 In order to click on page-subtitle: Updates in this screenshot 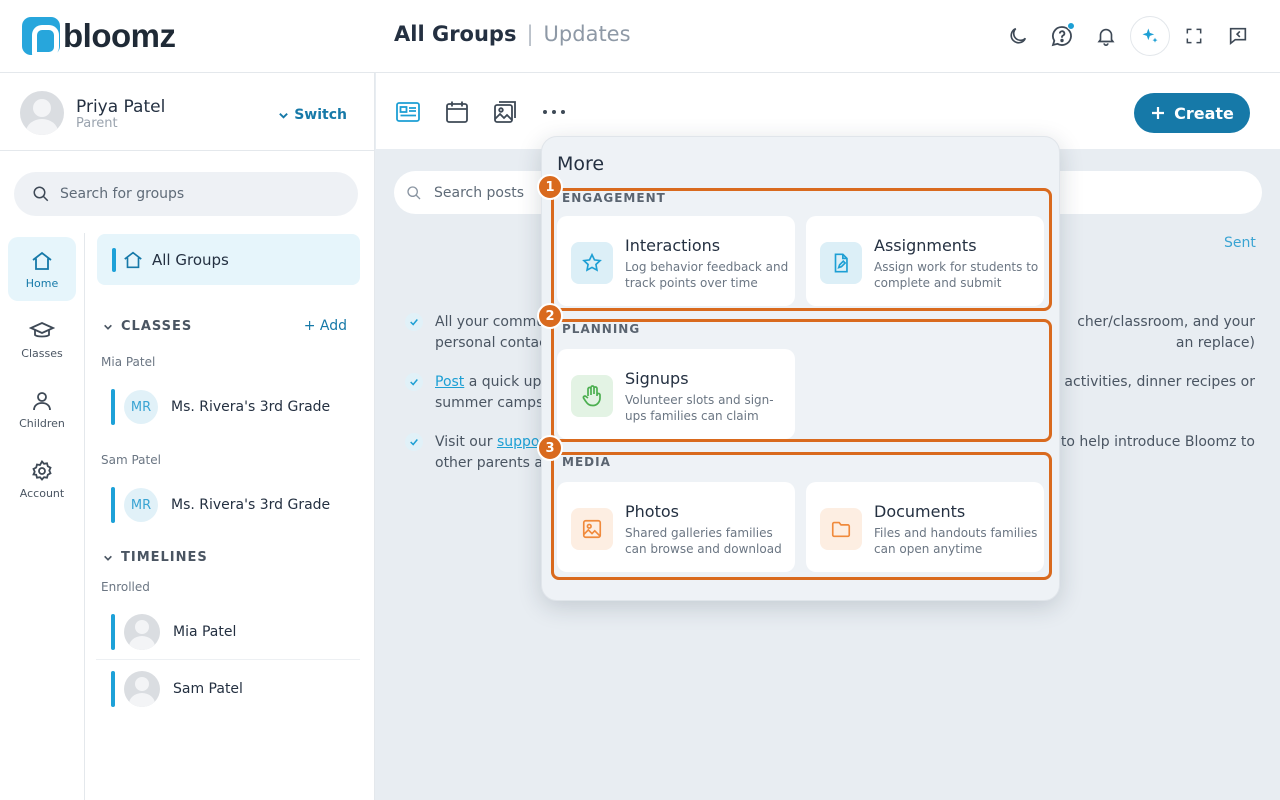, I will do `click(587, 34)`.